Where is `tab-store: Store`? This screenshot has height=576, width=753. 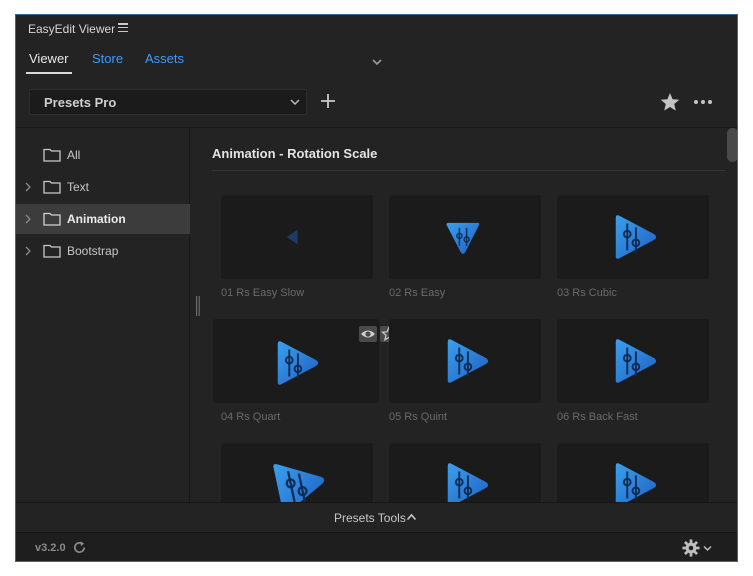
tab-store: Store is located at coordinates (107, 58).